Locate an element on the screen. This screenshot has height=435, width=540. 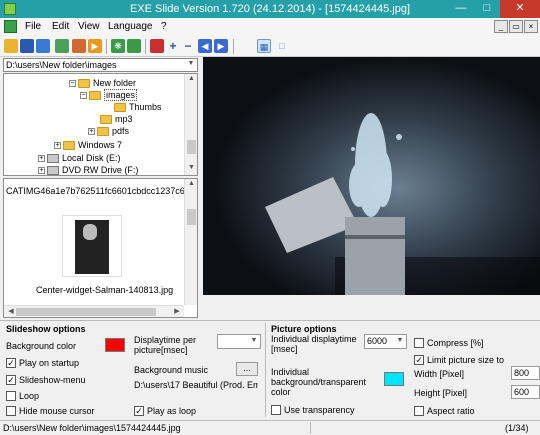
file-name: CATIMG46a1e7b762511fc6601cbdcc1237c67 is located at coordinates (95, 191).